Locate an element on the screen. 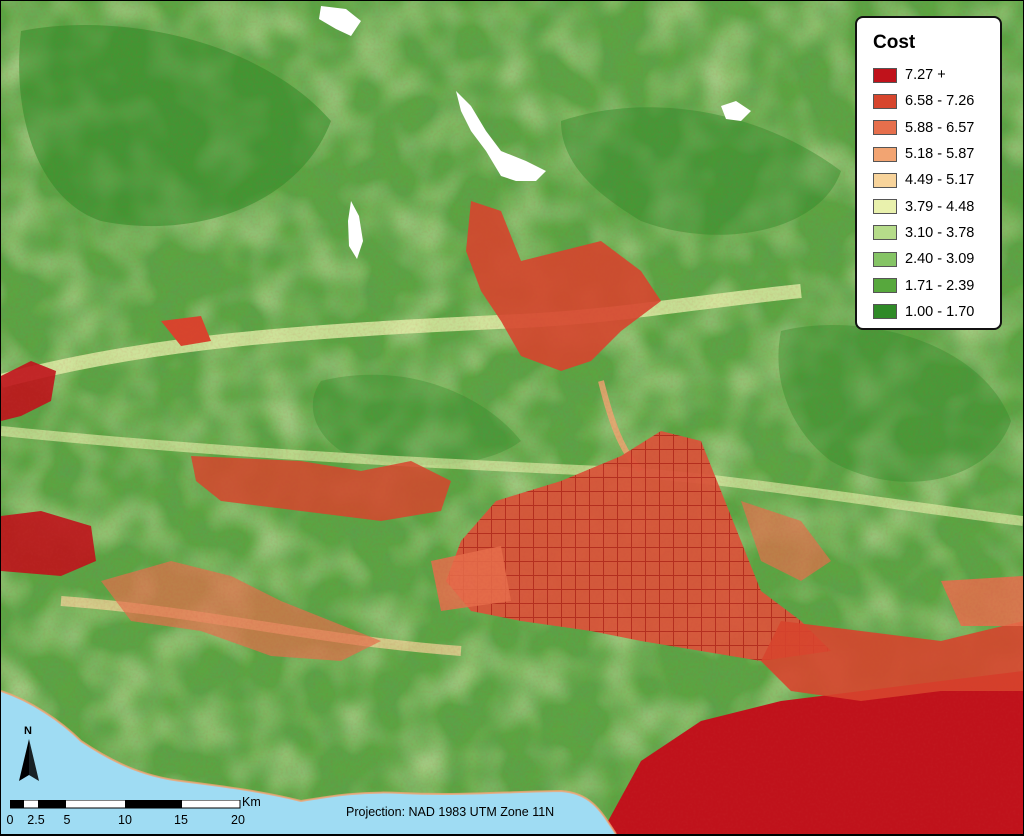 Image resolution: width=1024 pixels, height=836 pixels. legend-label: 1.71 - 2.39 is located at coordinates (940, 285).